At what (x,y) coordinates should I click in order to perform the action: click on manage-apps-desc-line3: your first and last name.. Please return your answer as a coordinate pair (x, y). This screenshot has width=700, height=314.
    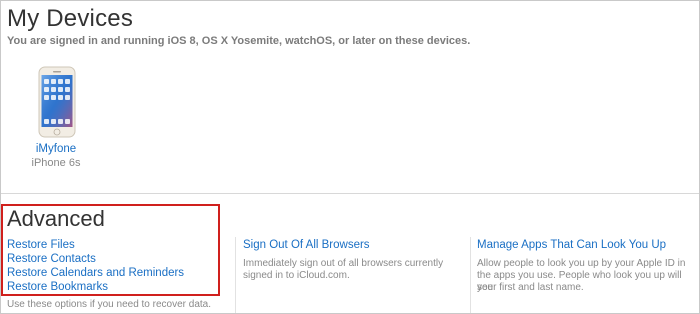
    Looking at the image, I should click on (530, 287).